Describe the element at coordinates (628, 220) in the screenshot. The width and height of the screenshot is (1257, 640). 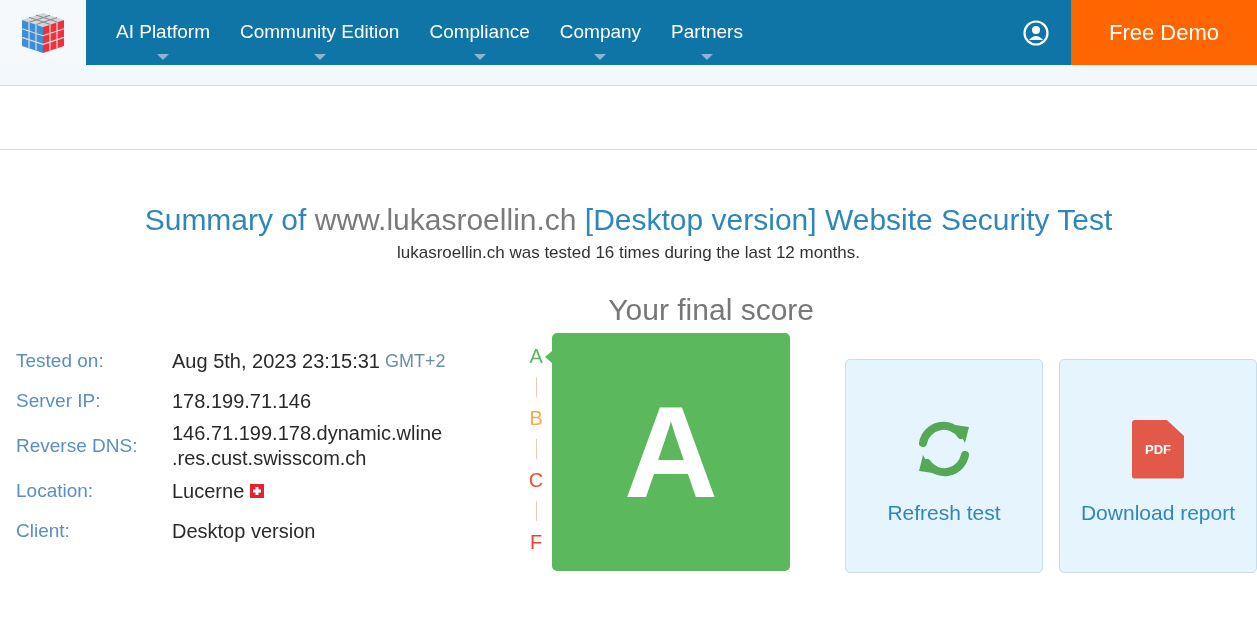
I see `page-title: Summary of www.lukasroellin.ch [Desktop version] Website Security Test` at that location.